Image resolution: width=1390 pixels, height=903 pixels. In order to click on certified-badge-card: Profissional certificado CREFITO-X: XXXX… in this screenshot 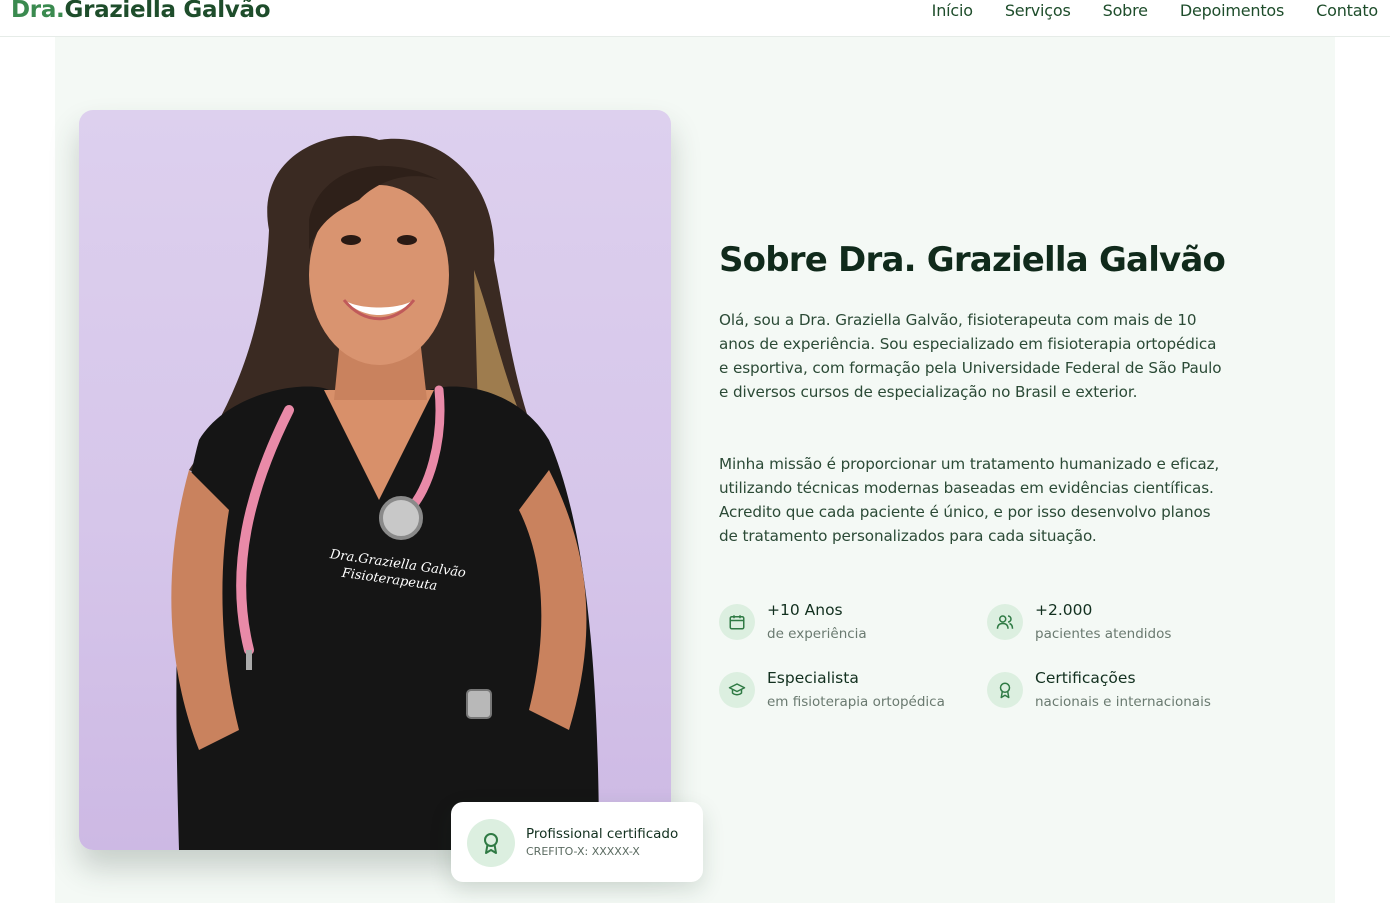, I will do `click(577, 842)`.